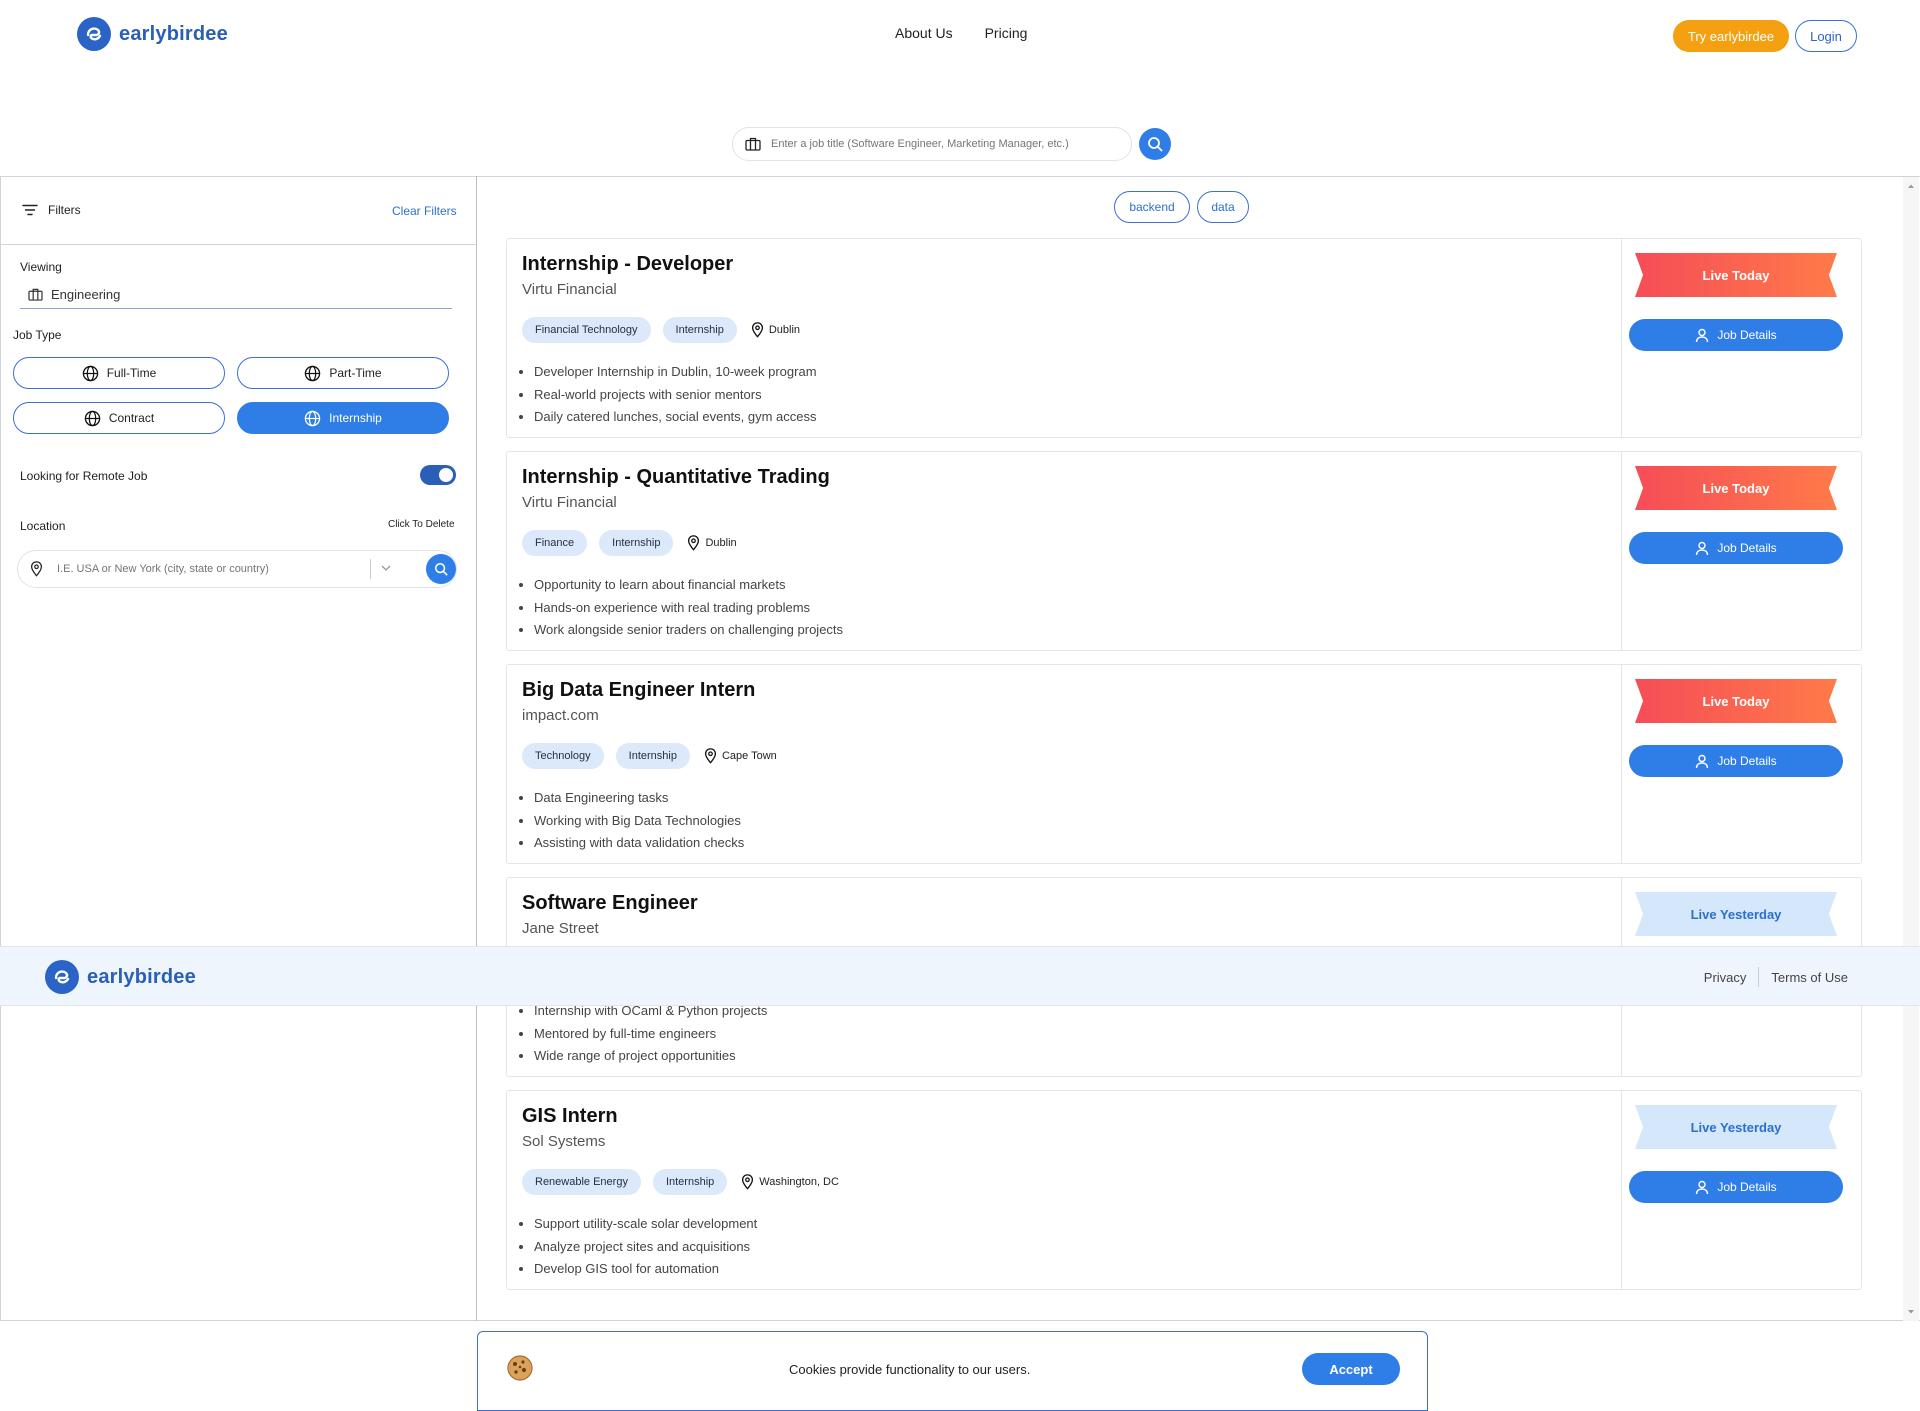 This screenshot has width=1920, height=1411. Describe the element at coordinates (560, 715) in the screenshot. I see `job-company: impact.com` at that location.